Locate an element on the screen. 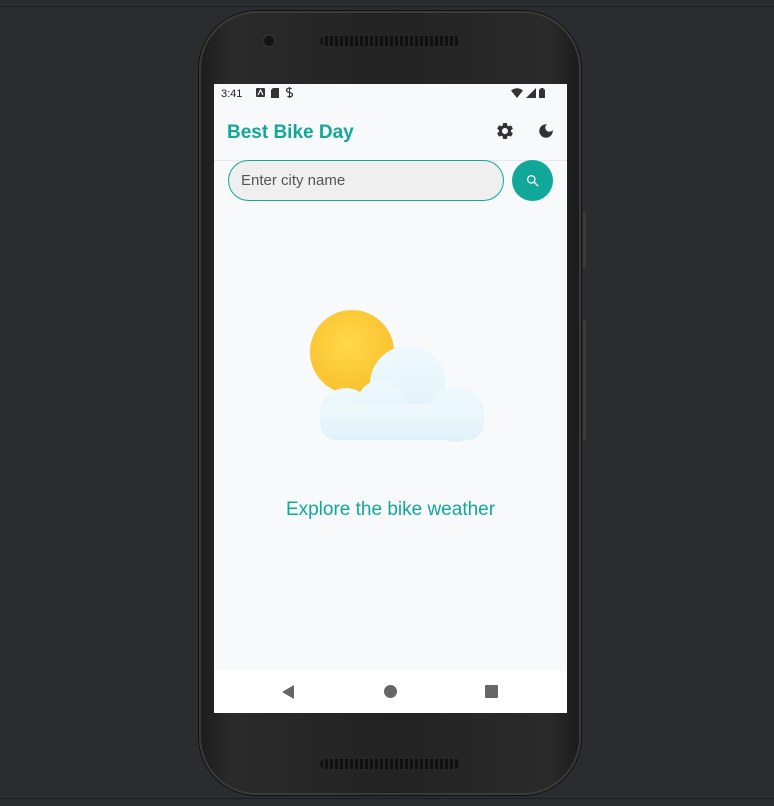 The height and width of the screenshot is (806, 774). empty-state-message: Explore the bike weather is located at coordinates (390, 509).